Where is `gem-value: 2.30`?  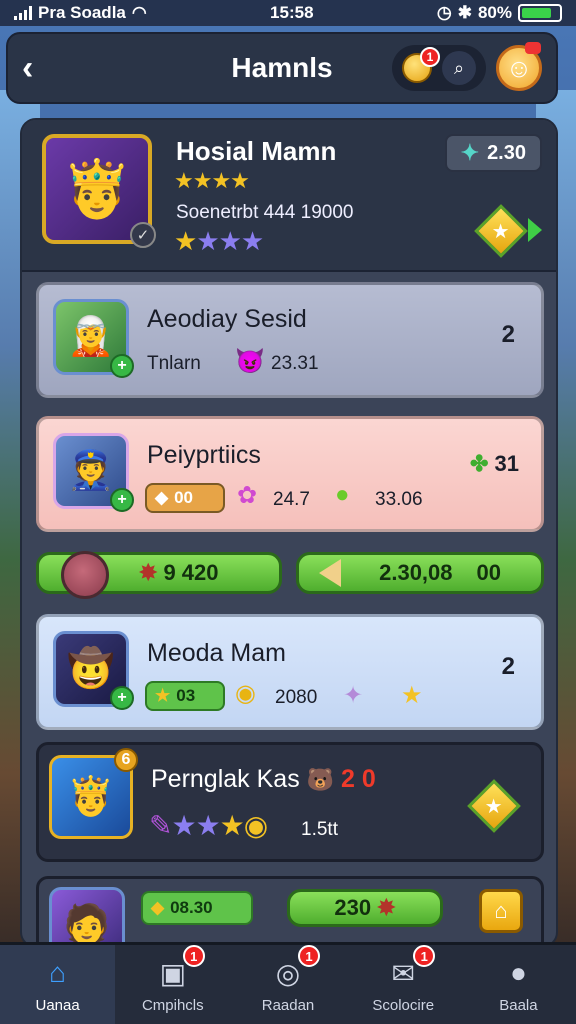 gem-value: 2.30 is located at coordinates (506, 152).